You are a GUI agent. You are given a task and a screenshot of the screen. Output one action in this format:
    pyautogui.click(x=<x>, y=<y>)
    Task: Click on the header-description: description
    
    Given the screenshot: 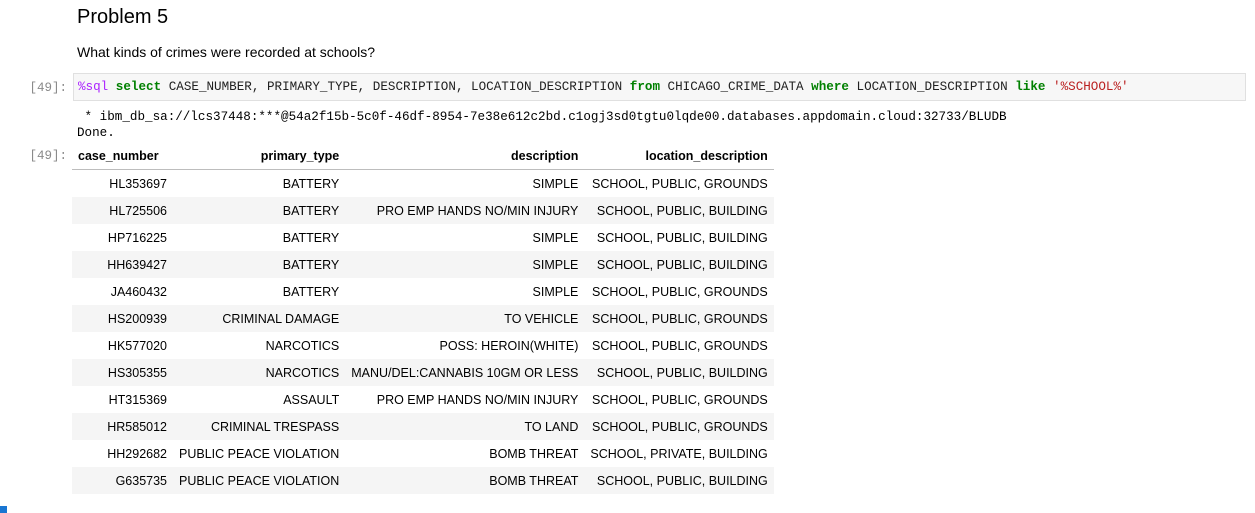 What is the action you would take?
    pyautogui.click(x=465, y=156)
    